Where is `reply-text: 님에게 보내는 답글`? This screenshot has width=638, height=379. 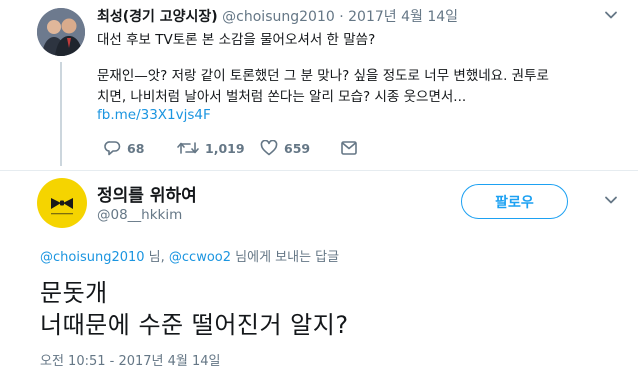 reply-text: 님에게 보내는 답글 is located at coordinates (285, 257).